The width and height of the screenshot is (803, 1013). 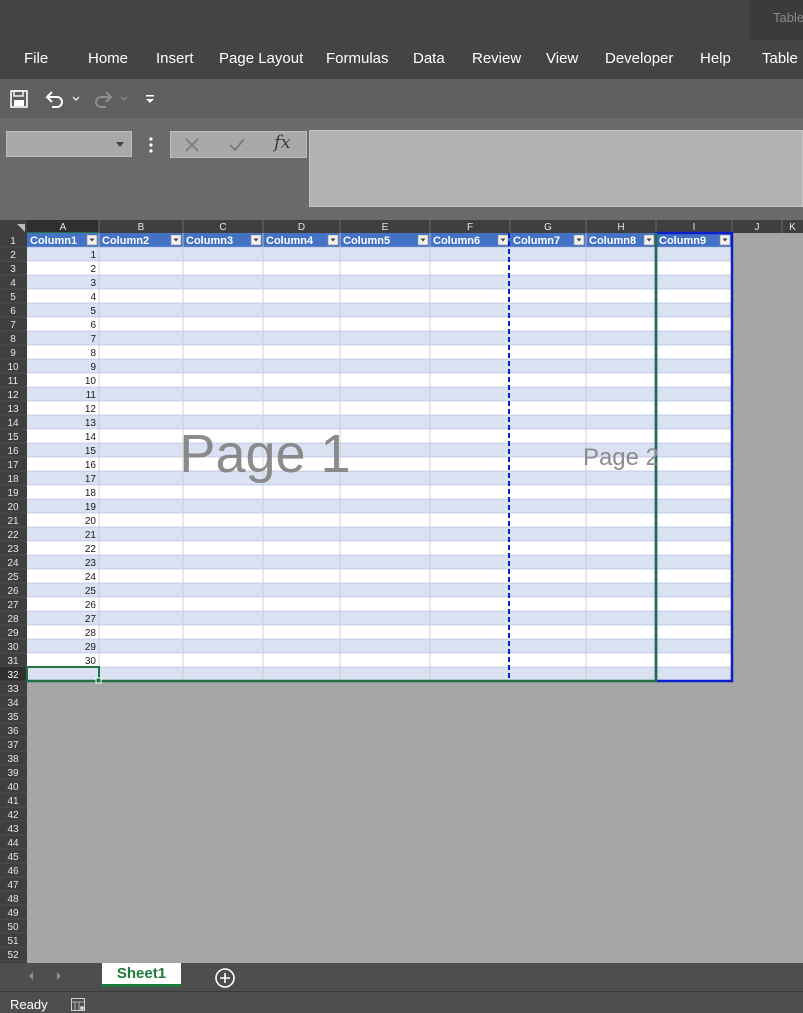 What do you see at coordinates (639, 58) in the screenshot?
I see `menu-developer: Developer` at bounding box center [639, 58].